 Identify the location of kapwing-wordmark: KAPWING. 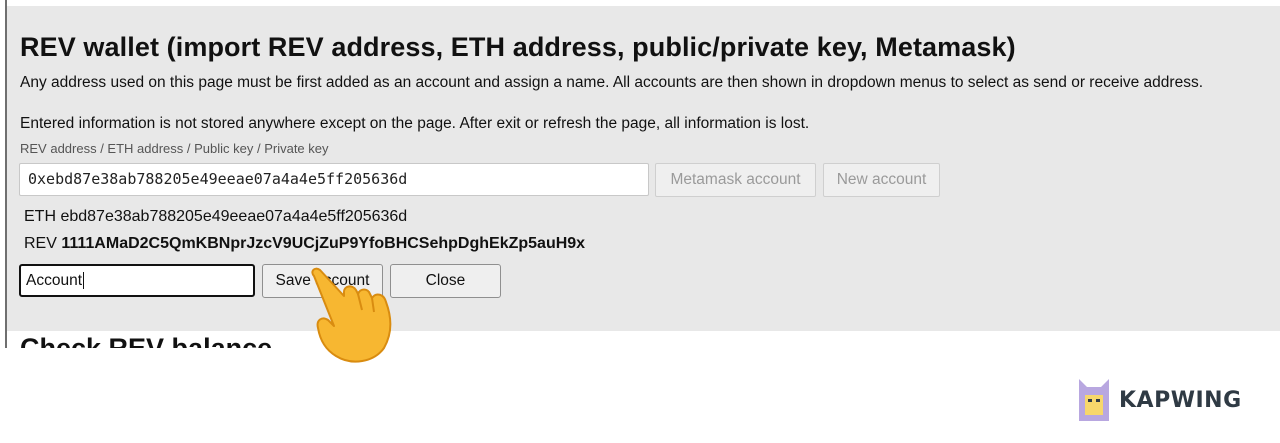
(1180, 400).